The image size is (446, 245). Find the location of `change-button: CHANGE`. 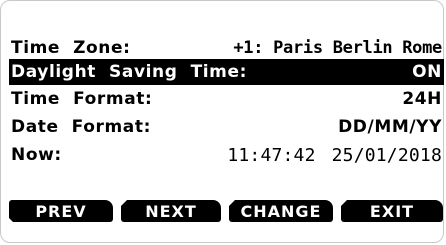

change-button: CHANGE is located at coordinates (281, 211).